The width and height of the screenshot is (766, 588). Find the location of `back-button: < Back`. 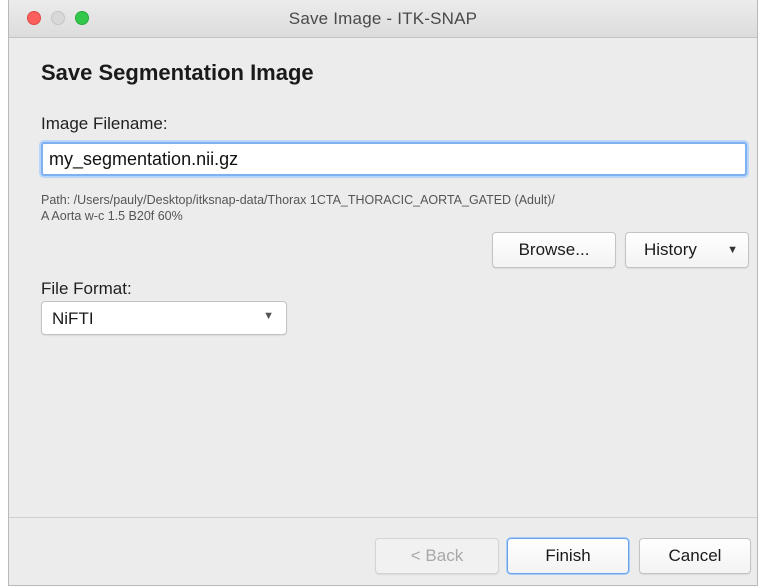

back-button: < Back is located at coordinates (437, 556).